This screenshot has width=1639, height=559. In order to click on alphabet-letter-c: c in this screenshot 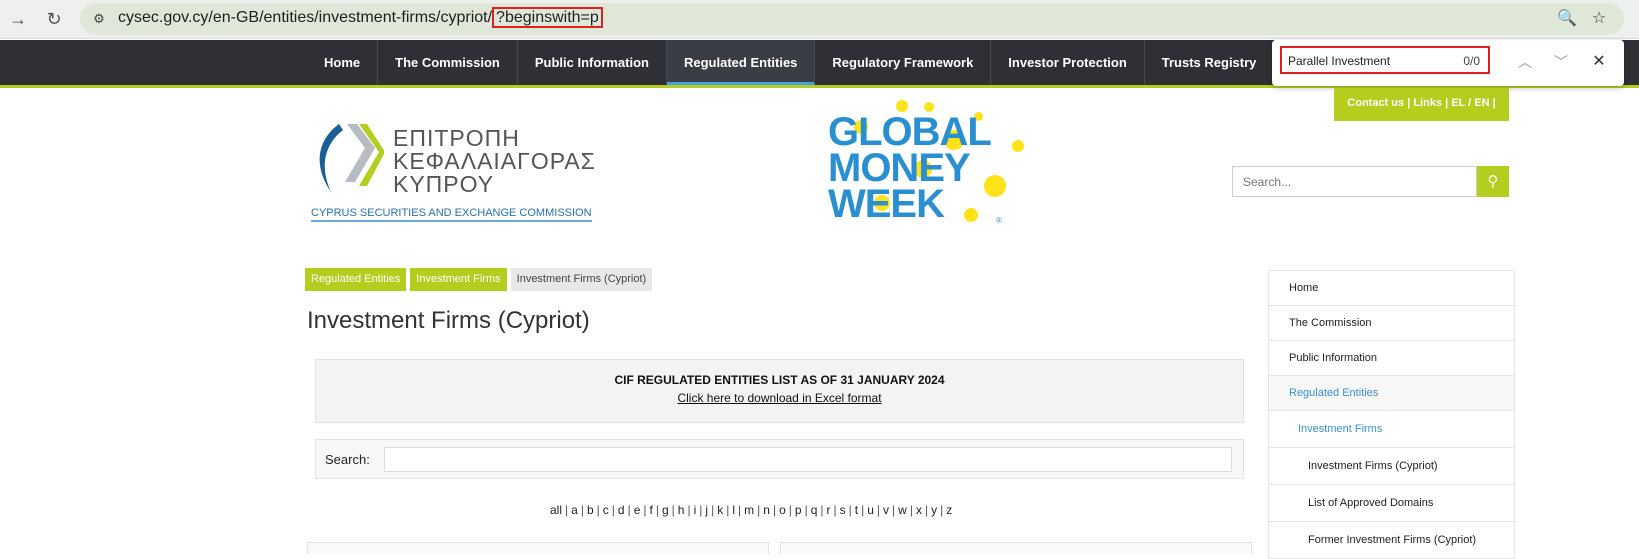, I will do `click(606, 510)`.